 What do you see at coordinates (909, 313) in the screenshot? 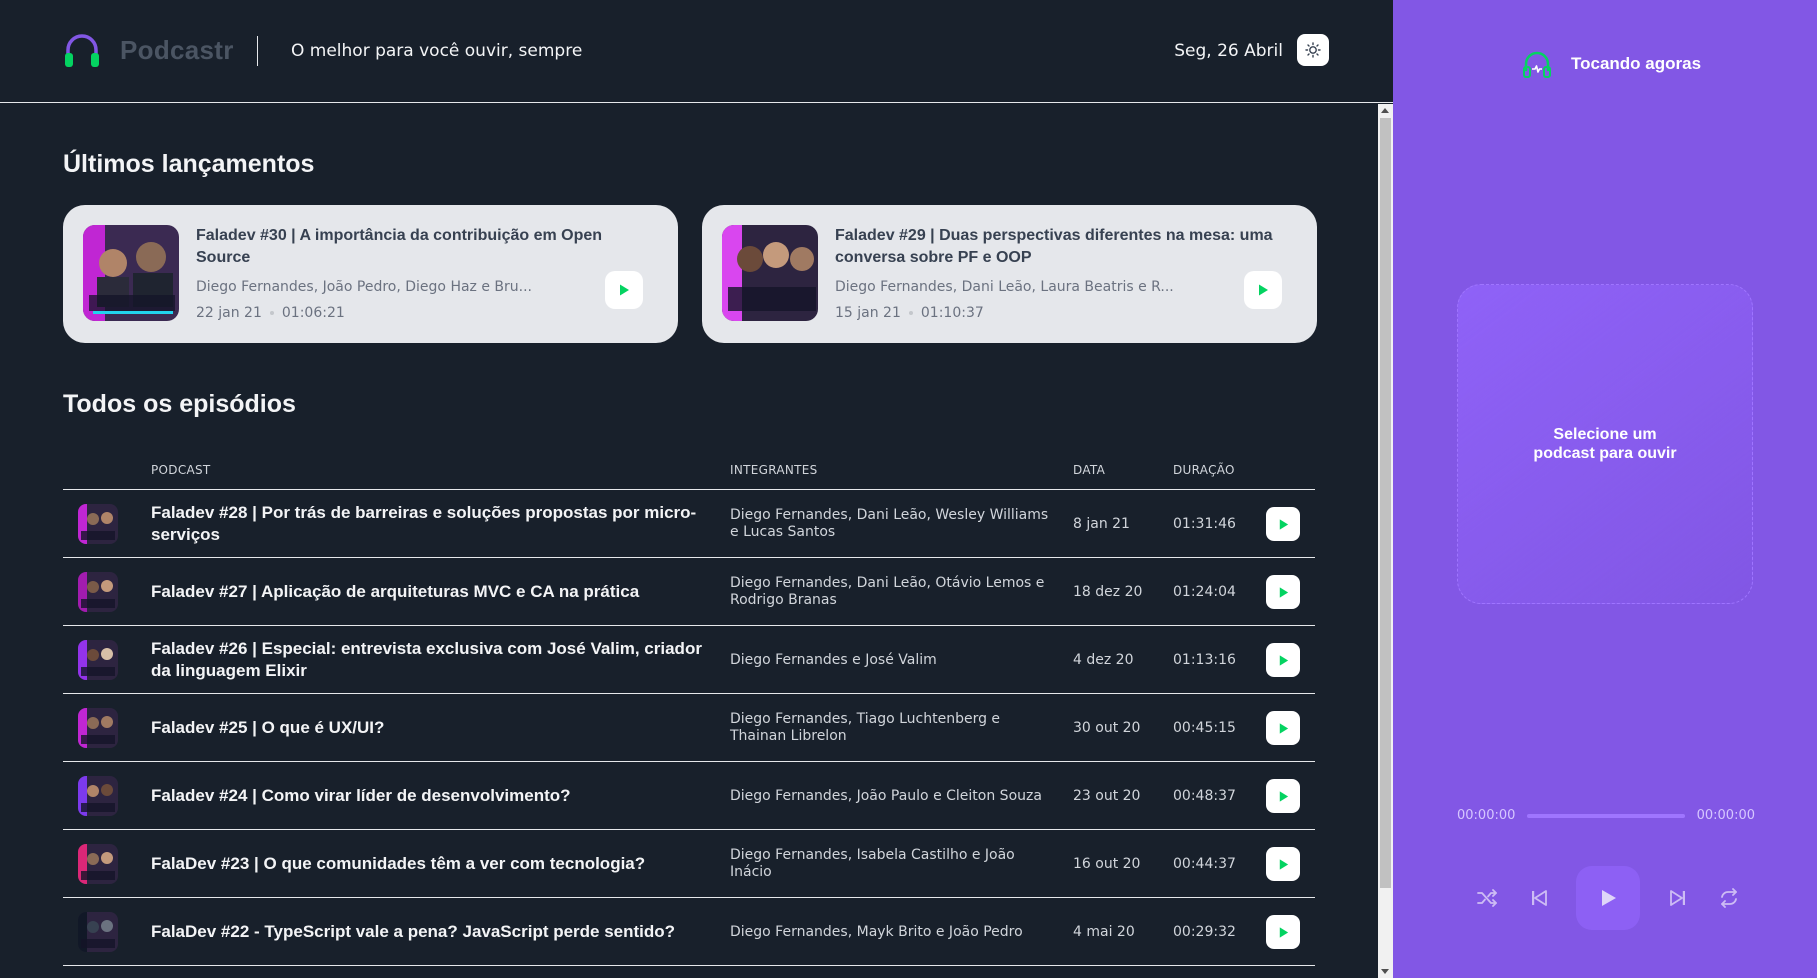
I see `episode-meta: 15 jan 21 01:10:37` at bounding box center [909, 313].